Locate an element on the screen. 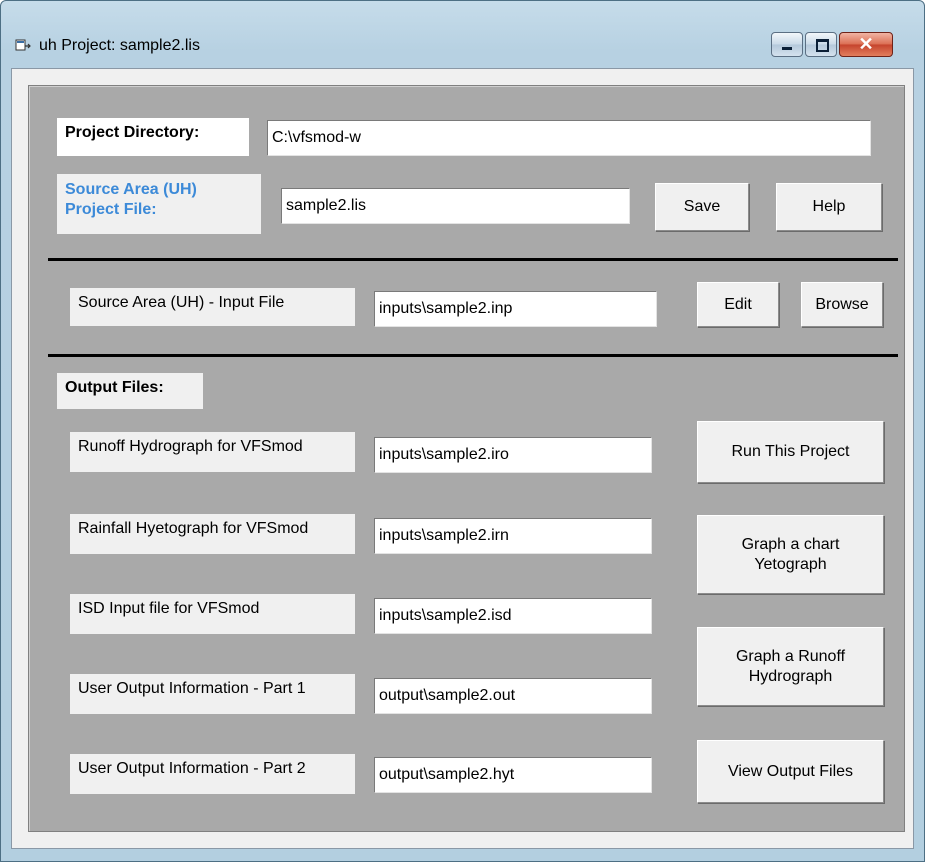 The width and height of the screenshot is (925, 865). maximize-icon is located at coordinates (821, 44).